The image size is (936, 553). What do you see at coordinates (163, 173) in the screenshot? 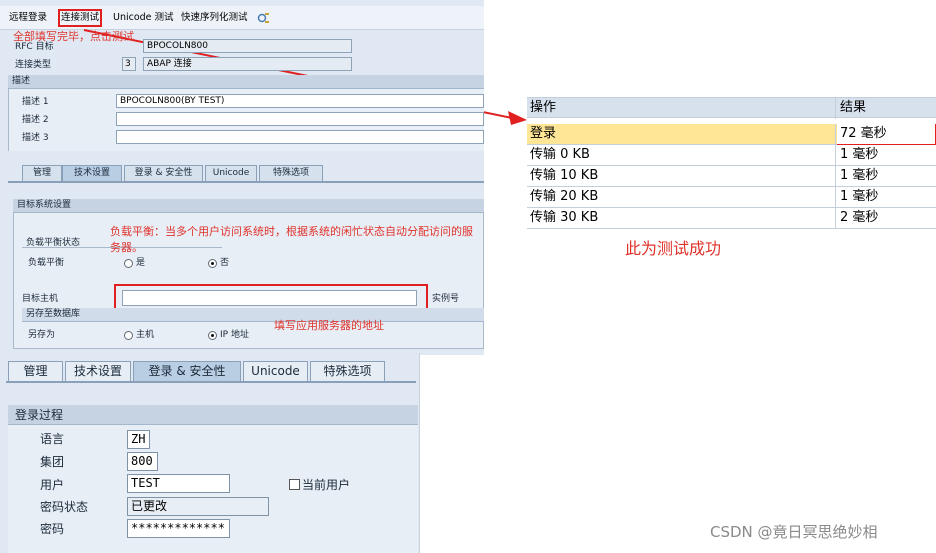
I see `tab-logon-security: 登录 & 安全性` at bounding box center [163, 173].